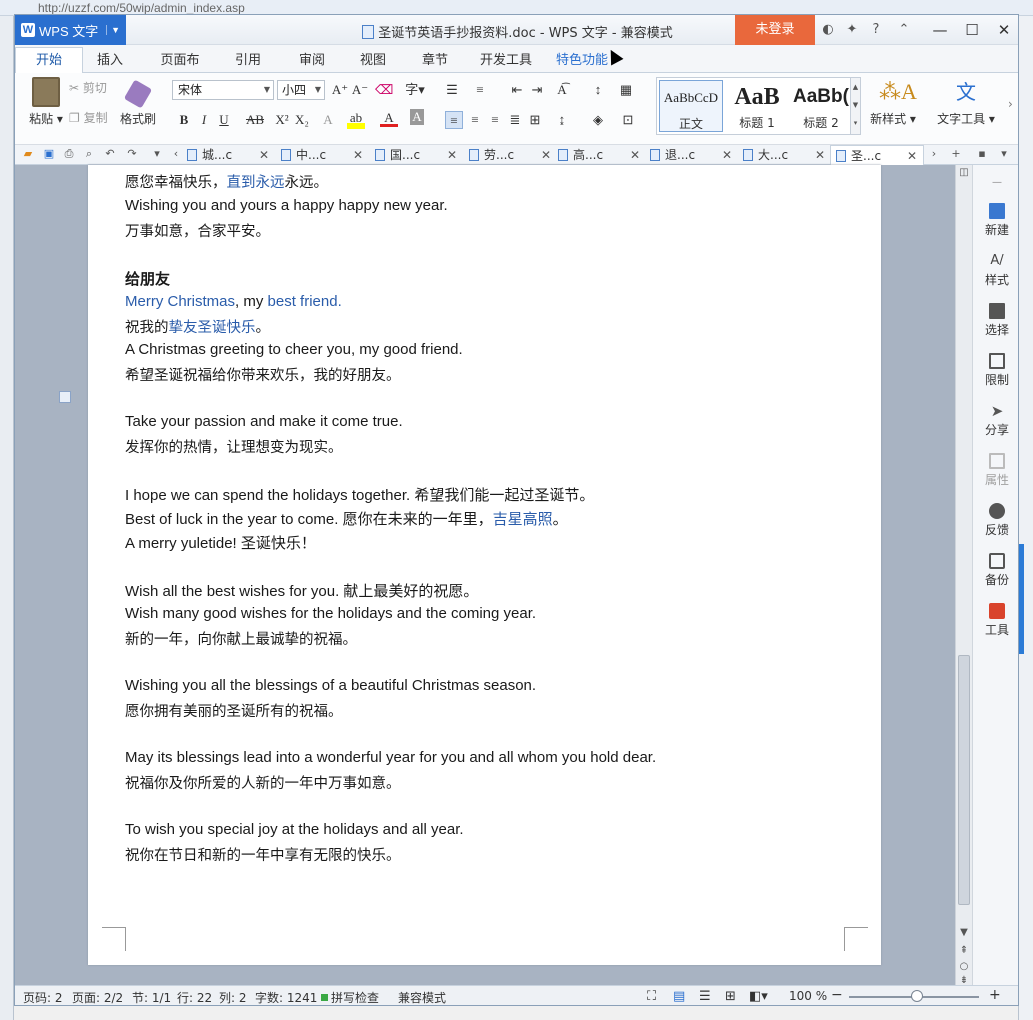 This screenshot has height=1020, width=1033. I want to click on style-heading-2: AaBb( 标题 2, so click(821, 106).